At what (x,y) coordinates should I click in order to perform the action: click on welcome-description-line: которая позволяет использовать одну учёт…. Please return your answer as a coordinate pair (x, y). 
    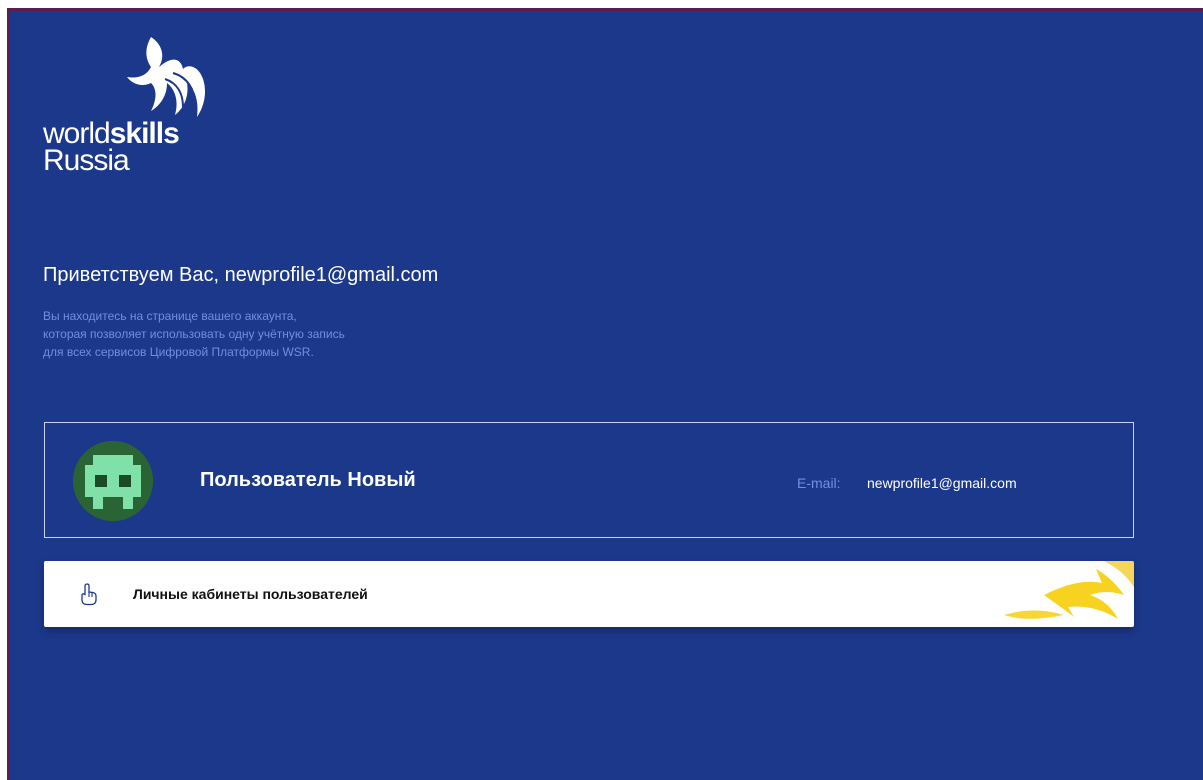
    Looking at the image, I should click on (194, 334).